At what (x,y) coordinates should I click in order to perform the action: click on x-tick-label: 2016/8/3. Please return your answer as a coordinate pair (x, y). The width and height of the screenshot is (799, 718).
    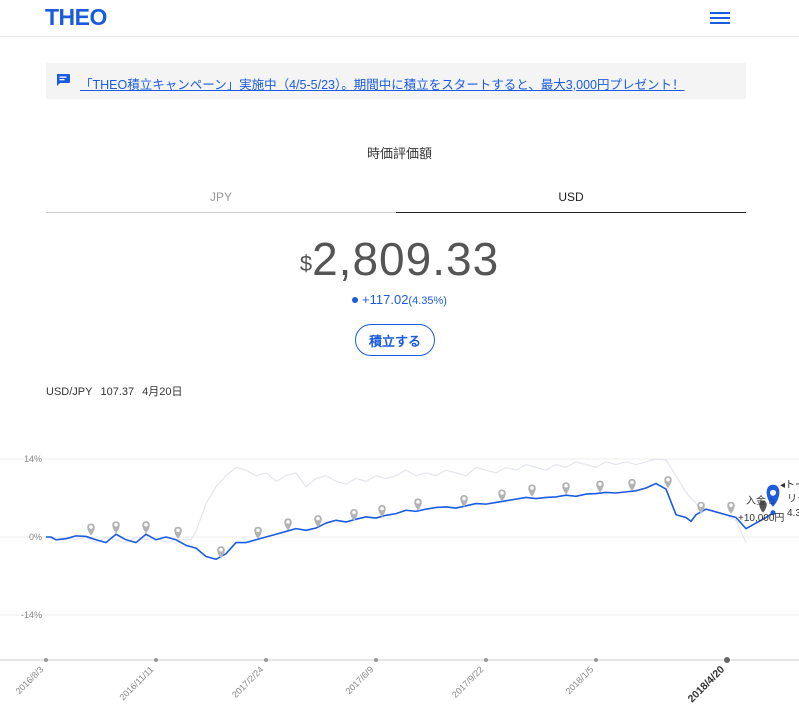
    Looking at the image, I should click on (30, 680).